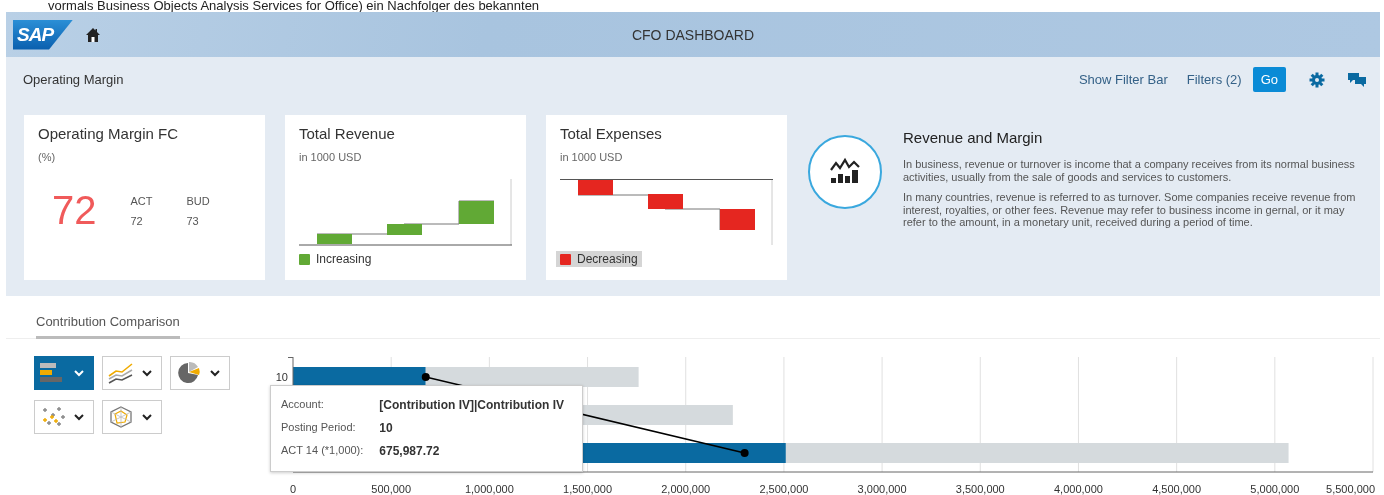  Describe the element at coordinates (93, 34) in the screenshot. I see `home-icon` at that location.